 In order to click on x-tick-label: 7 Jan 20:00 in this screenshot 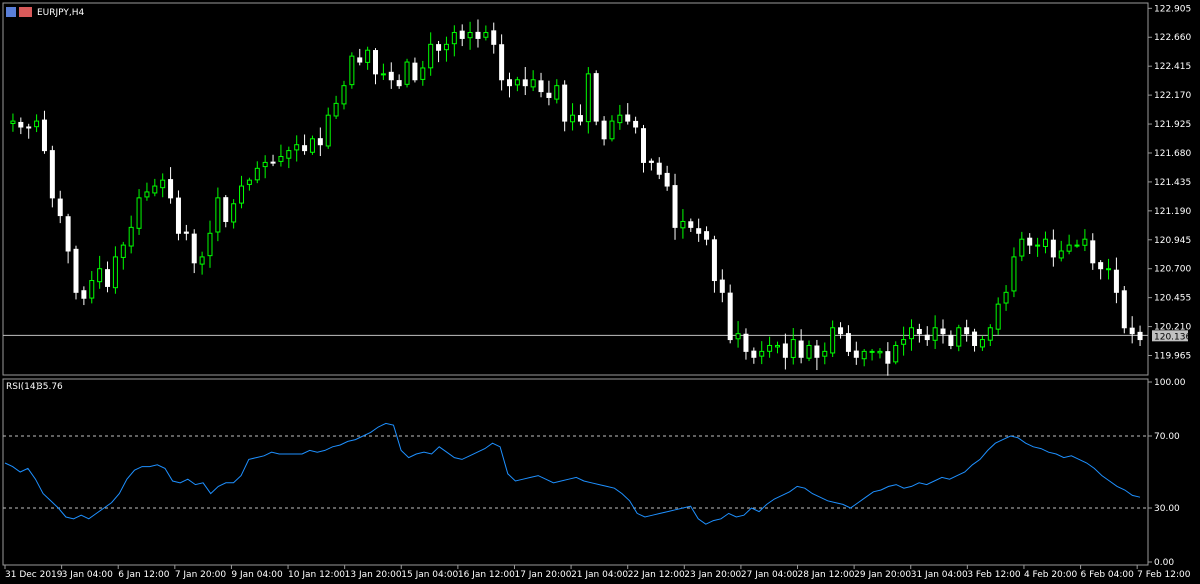, I will do `click(201, 575)`.